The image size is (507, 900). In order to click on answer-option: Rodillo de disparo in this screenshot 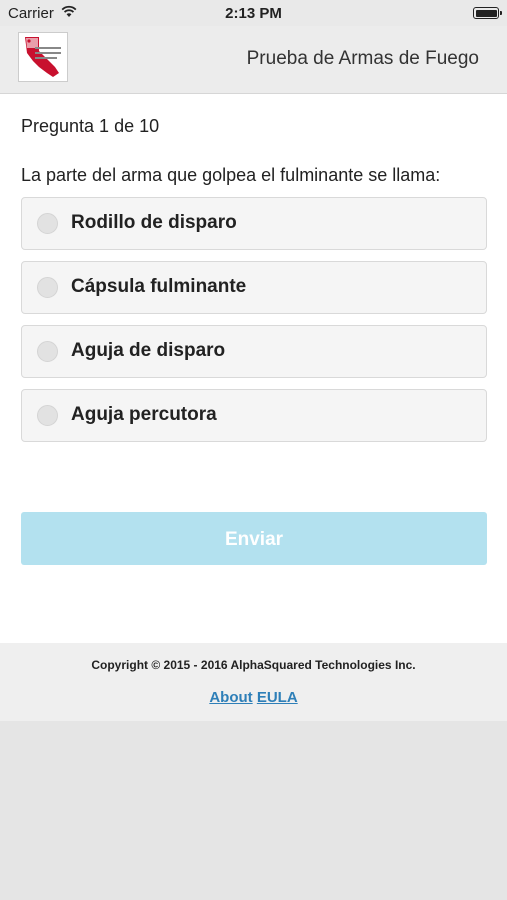, I will do `click(254, 223)`.